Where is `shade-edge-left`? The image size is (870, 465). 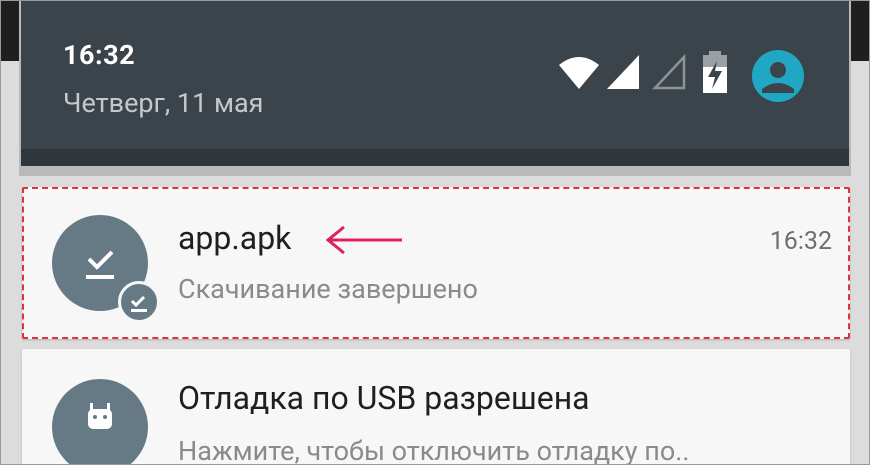 shade-edge-left is located at coordinates (11, 31).